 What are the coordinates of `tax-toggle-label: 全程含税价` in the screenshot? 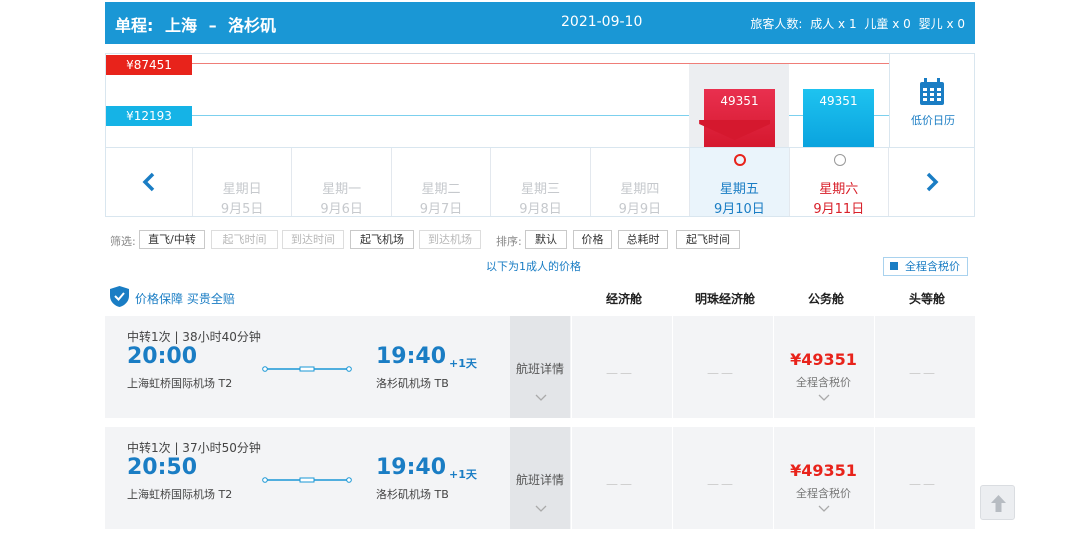 It's located at (932, 266).